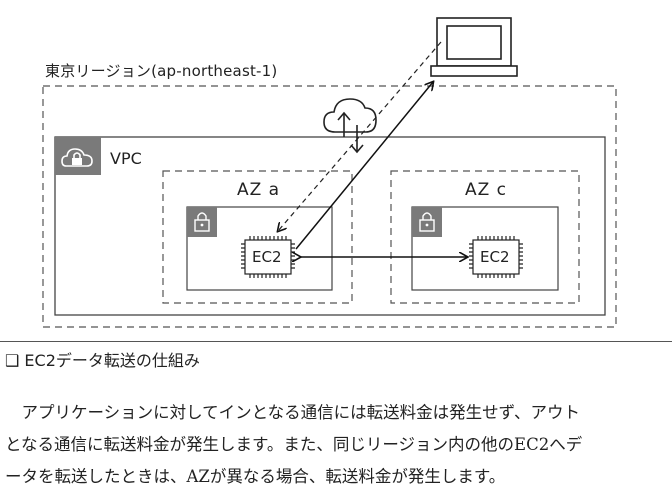 Image resolution: width=672 pixels, height=494 pixels. I want to click on caption-divider, so click(336, 341).